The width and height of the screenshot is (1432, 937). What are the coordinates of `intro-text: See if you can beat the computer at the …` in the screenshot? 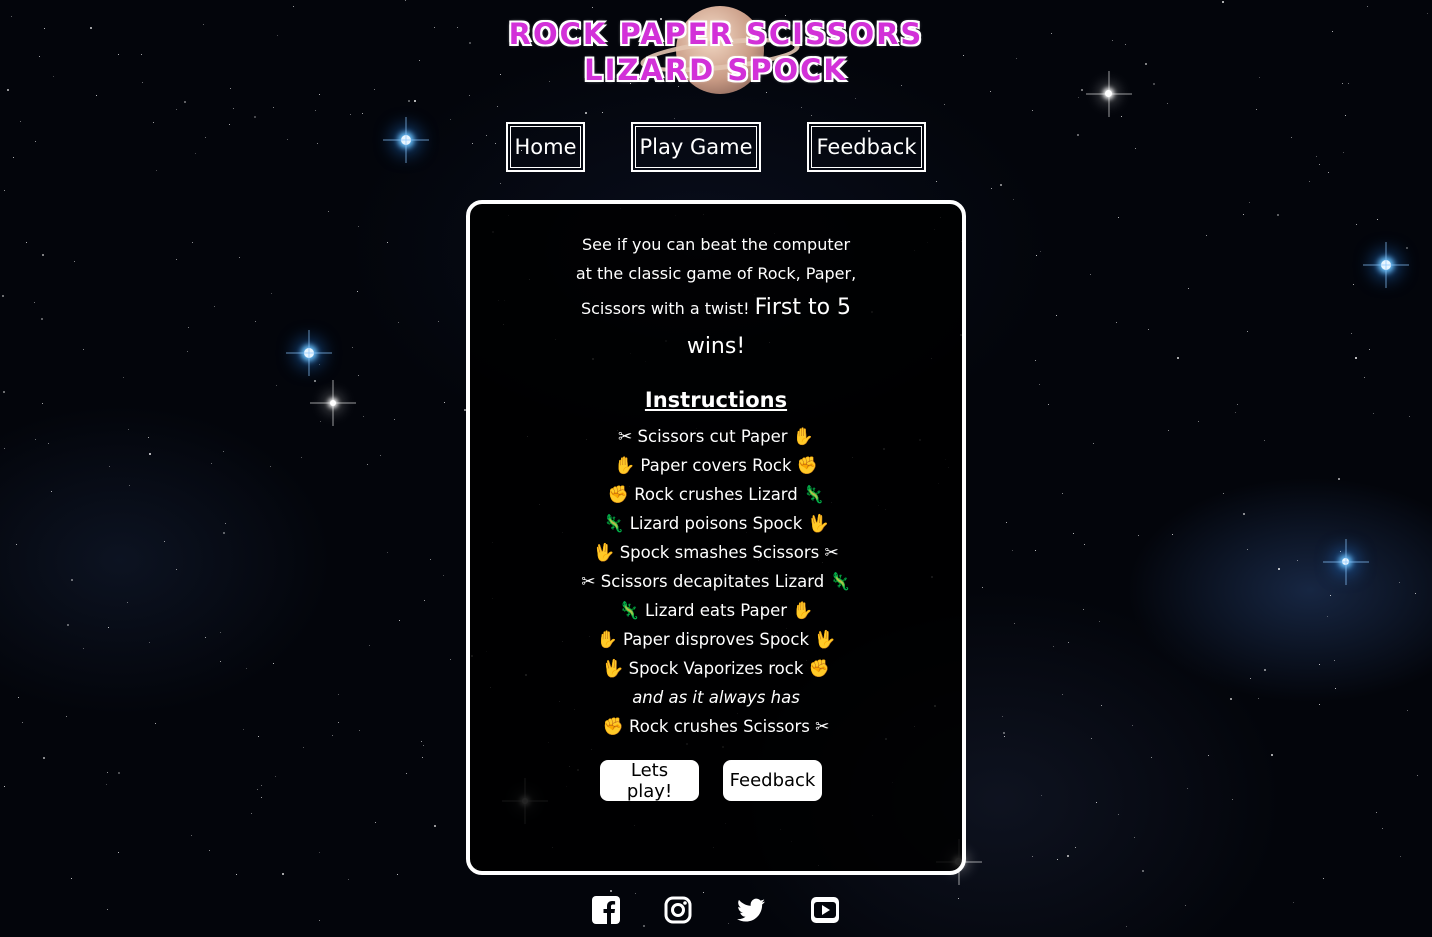 It's located at (716, 297).